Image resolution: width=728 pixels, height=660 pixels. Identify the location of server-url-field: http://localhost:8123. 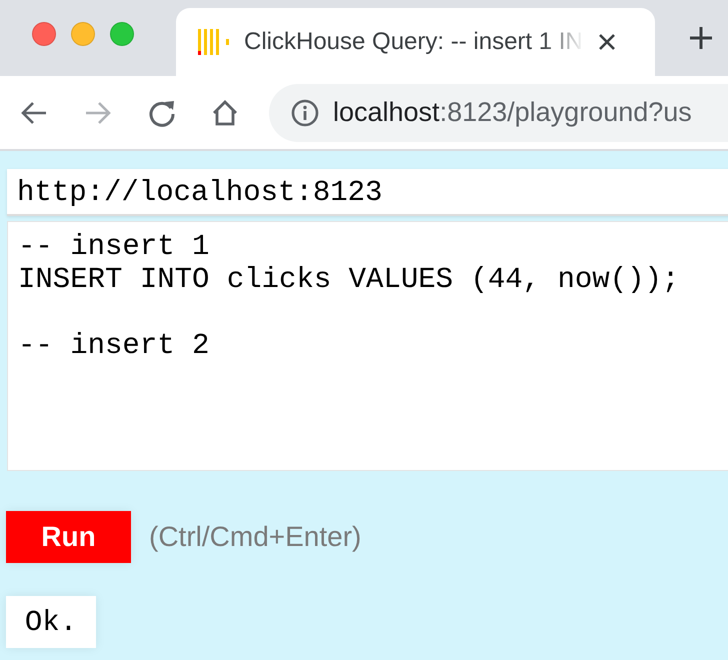
(367, 192).